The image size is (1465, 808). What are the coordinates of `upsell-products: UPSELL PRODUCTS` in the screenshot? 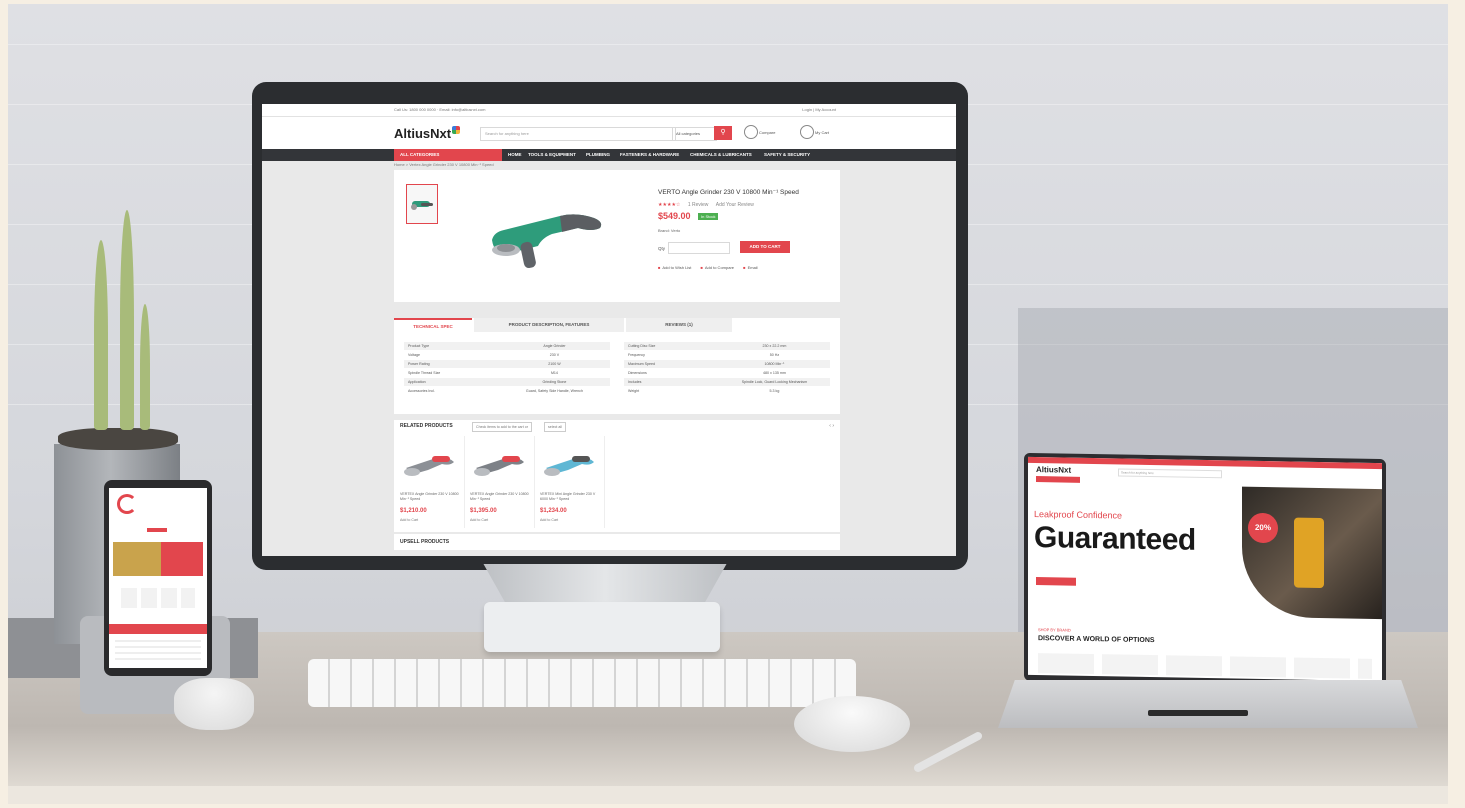 It's located at (617, 542).